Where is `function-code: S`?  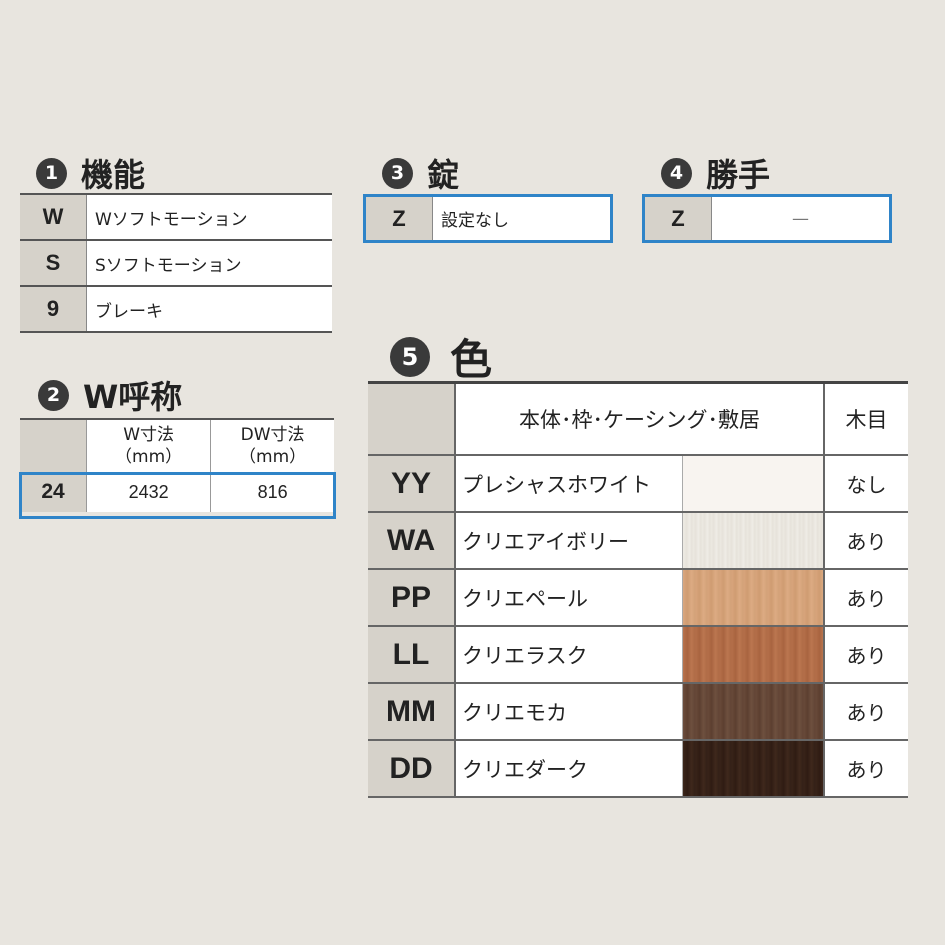
function-code: S is located at coordinates (53, 263).